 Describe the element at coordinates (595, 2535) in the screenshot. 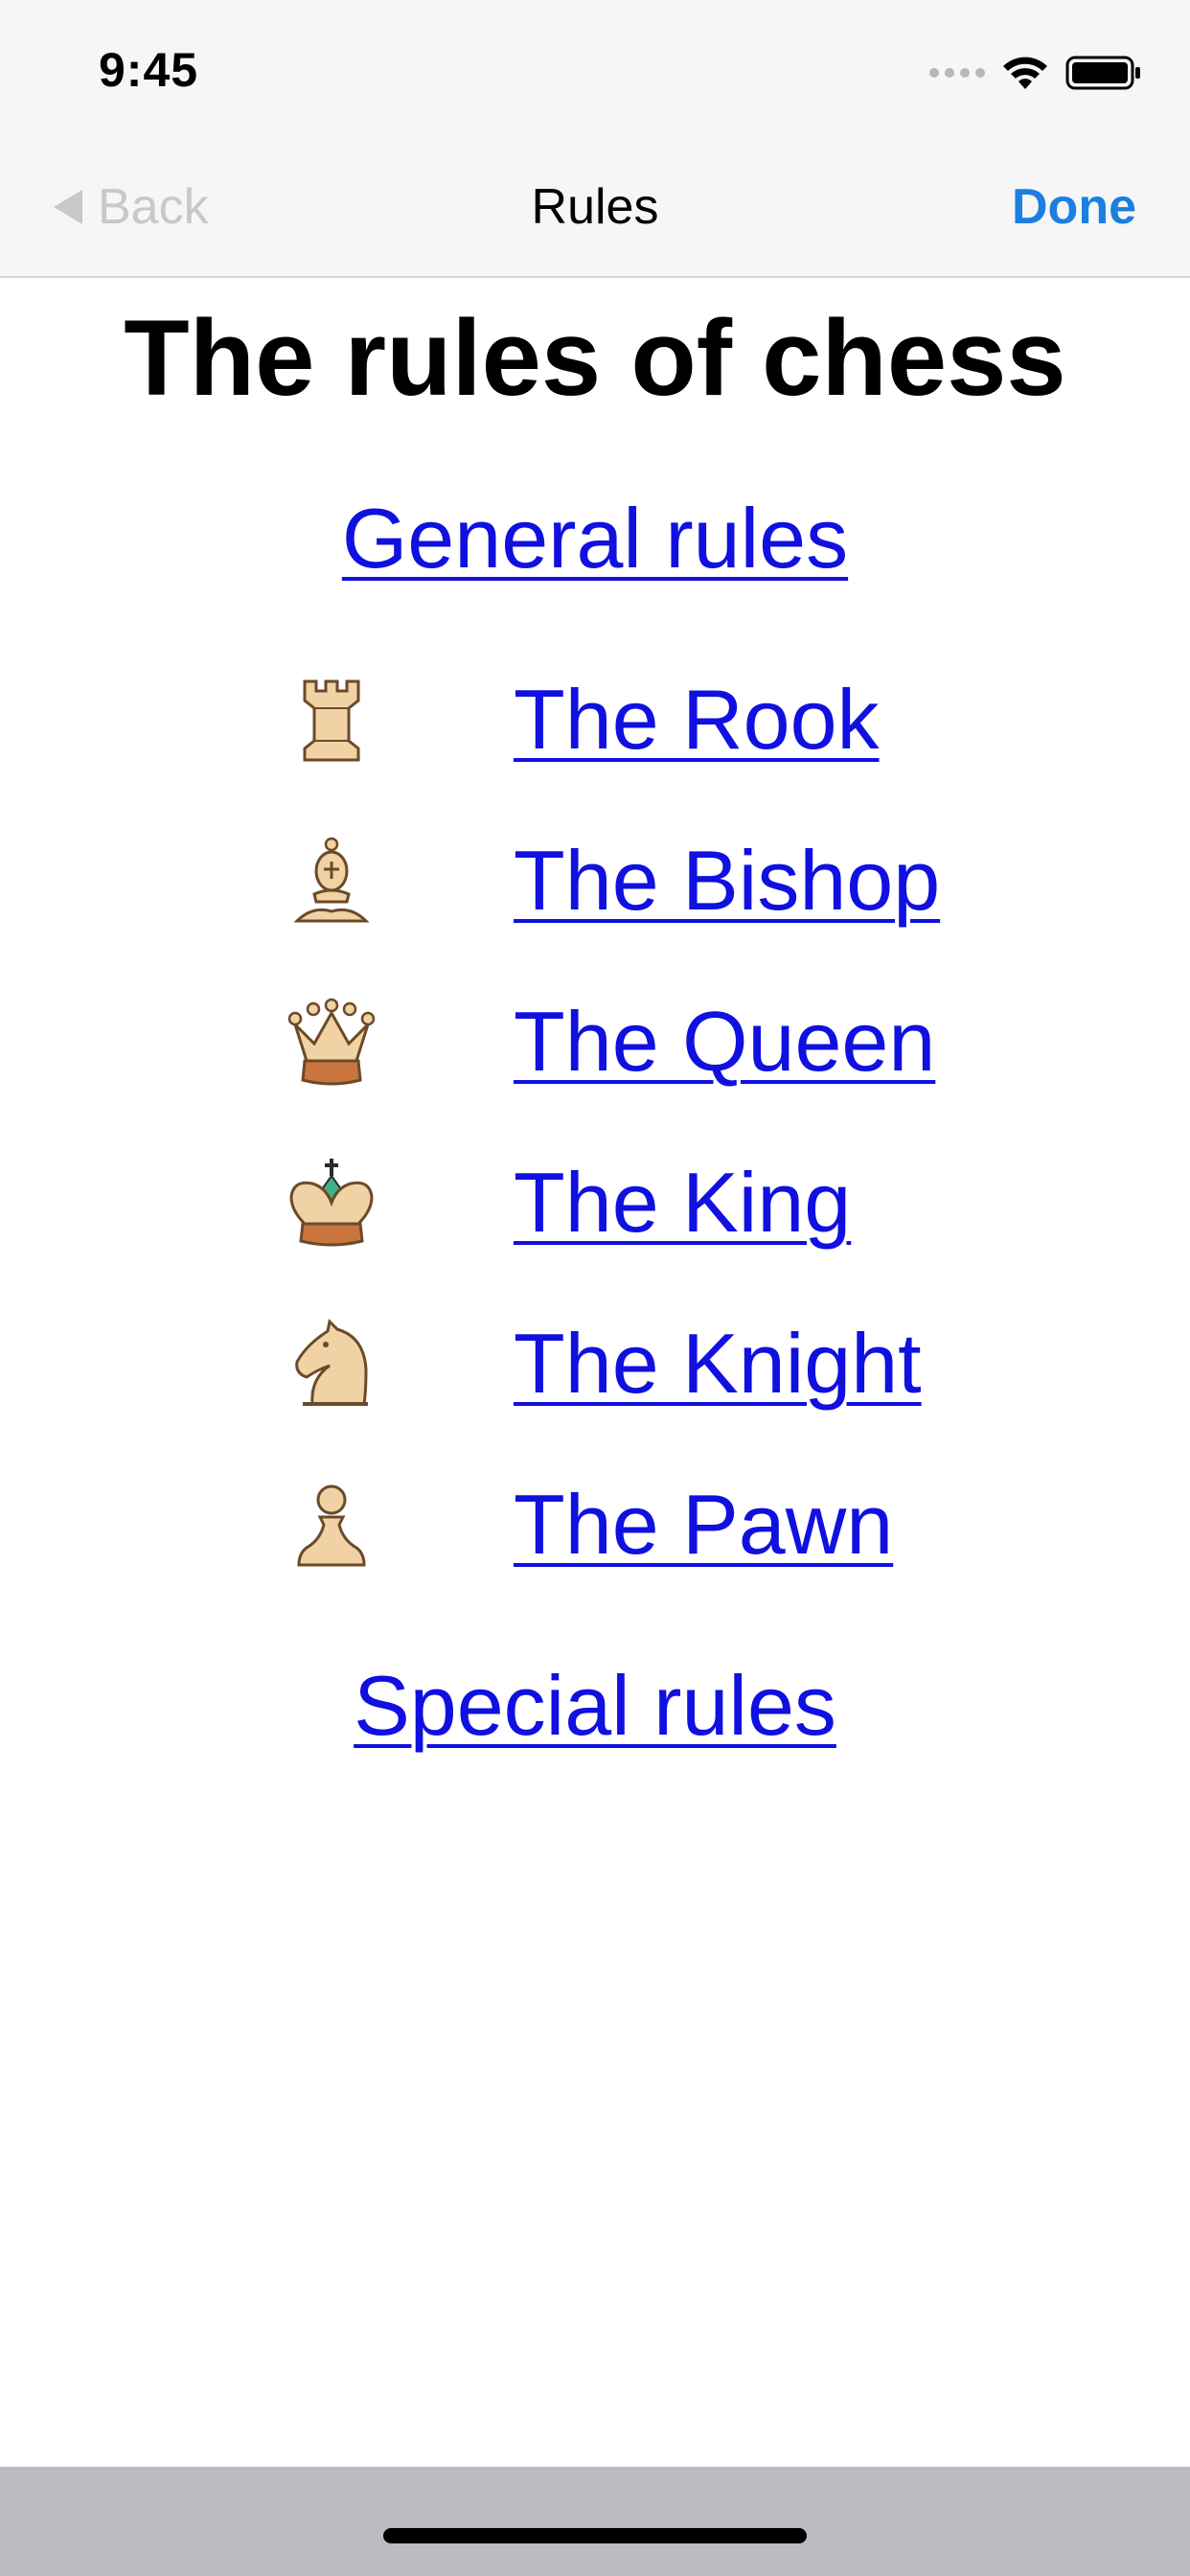

I see `home-indicator` at that location.